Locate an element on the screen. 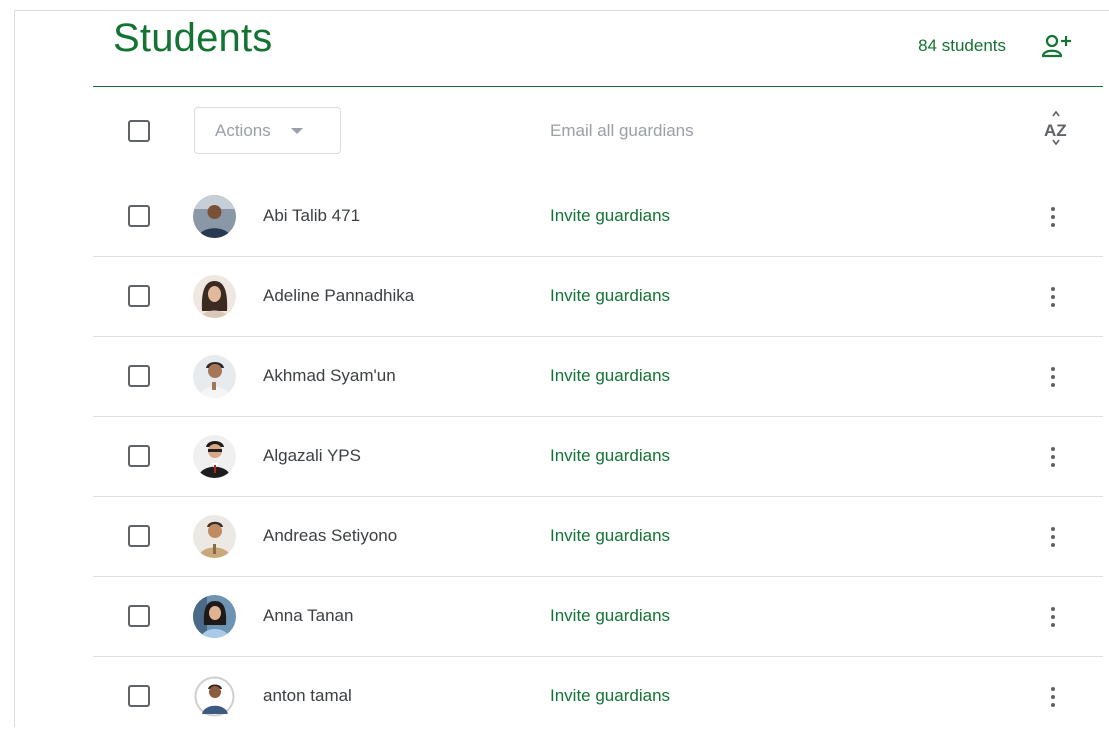 Image resolution: width=1109 pixels, height=736 pixels. email-all-guardians-link: Email all guardians is located at coordinates (622, 131).